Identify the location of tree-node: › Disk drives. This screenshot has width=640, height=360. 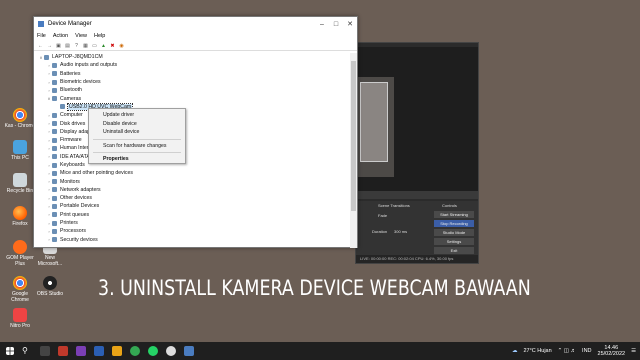
(192, 123).